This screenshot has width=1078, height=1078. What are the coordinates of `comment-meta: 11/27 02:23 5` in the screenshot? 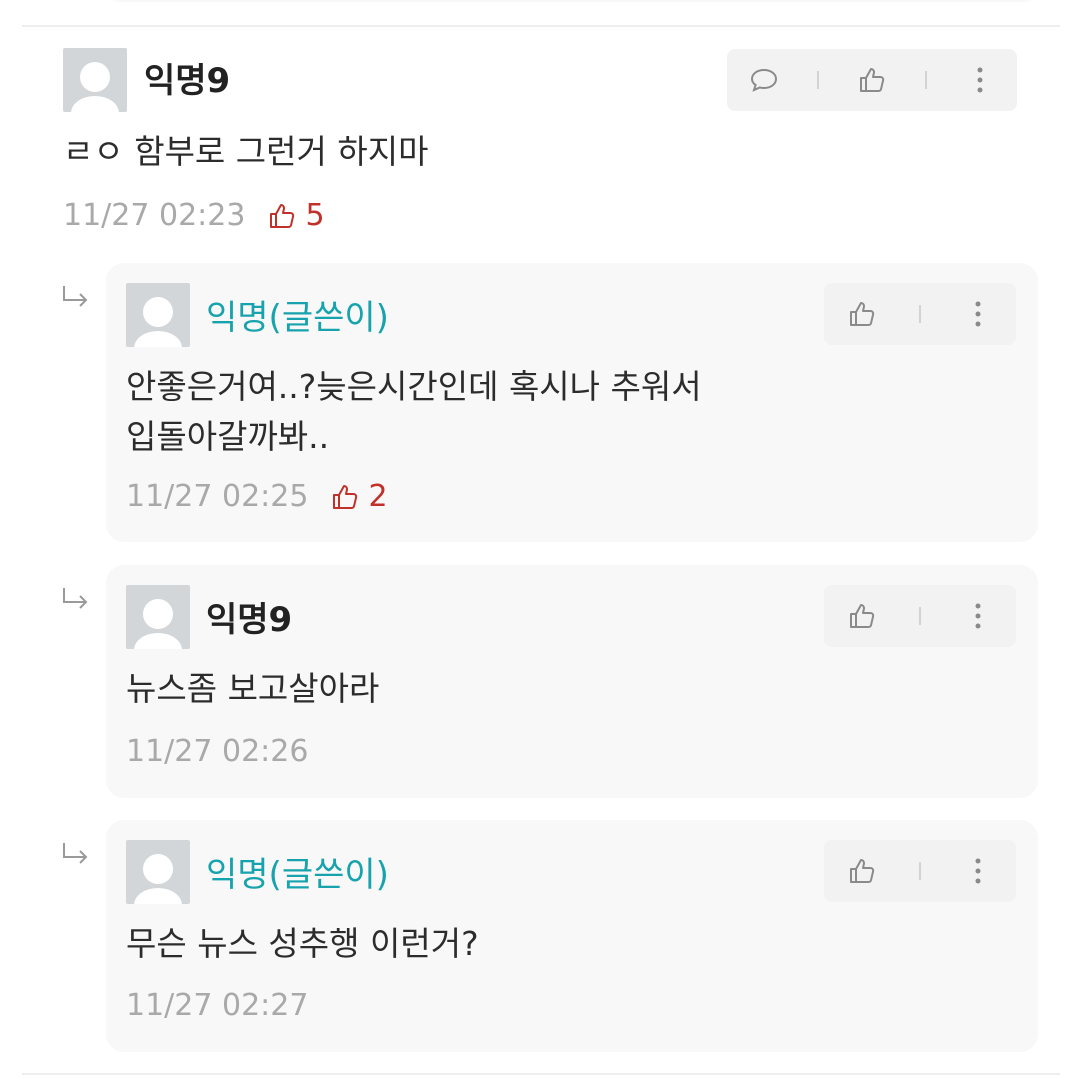 It's located at (194, 216).